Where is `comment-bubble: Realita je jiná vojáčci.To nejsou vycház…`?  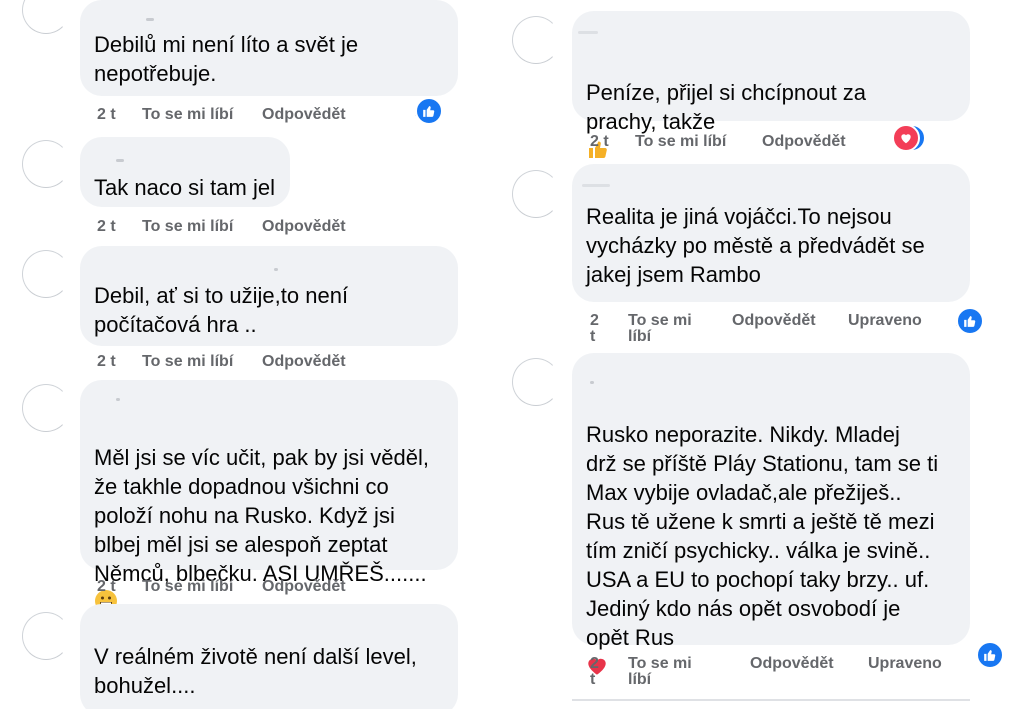
comment-bubble: Realita je jiná vojáčci.To nejsou vycház… is located at coordinates (771, 233).